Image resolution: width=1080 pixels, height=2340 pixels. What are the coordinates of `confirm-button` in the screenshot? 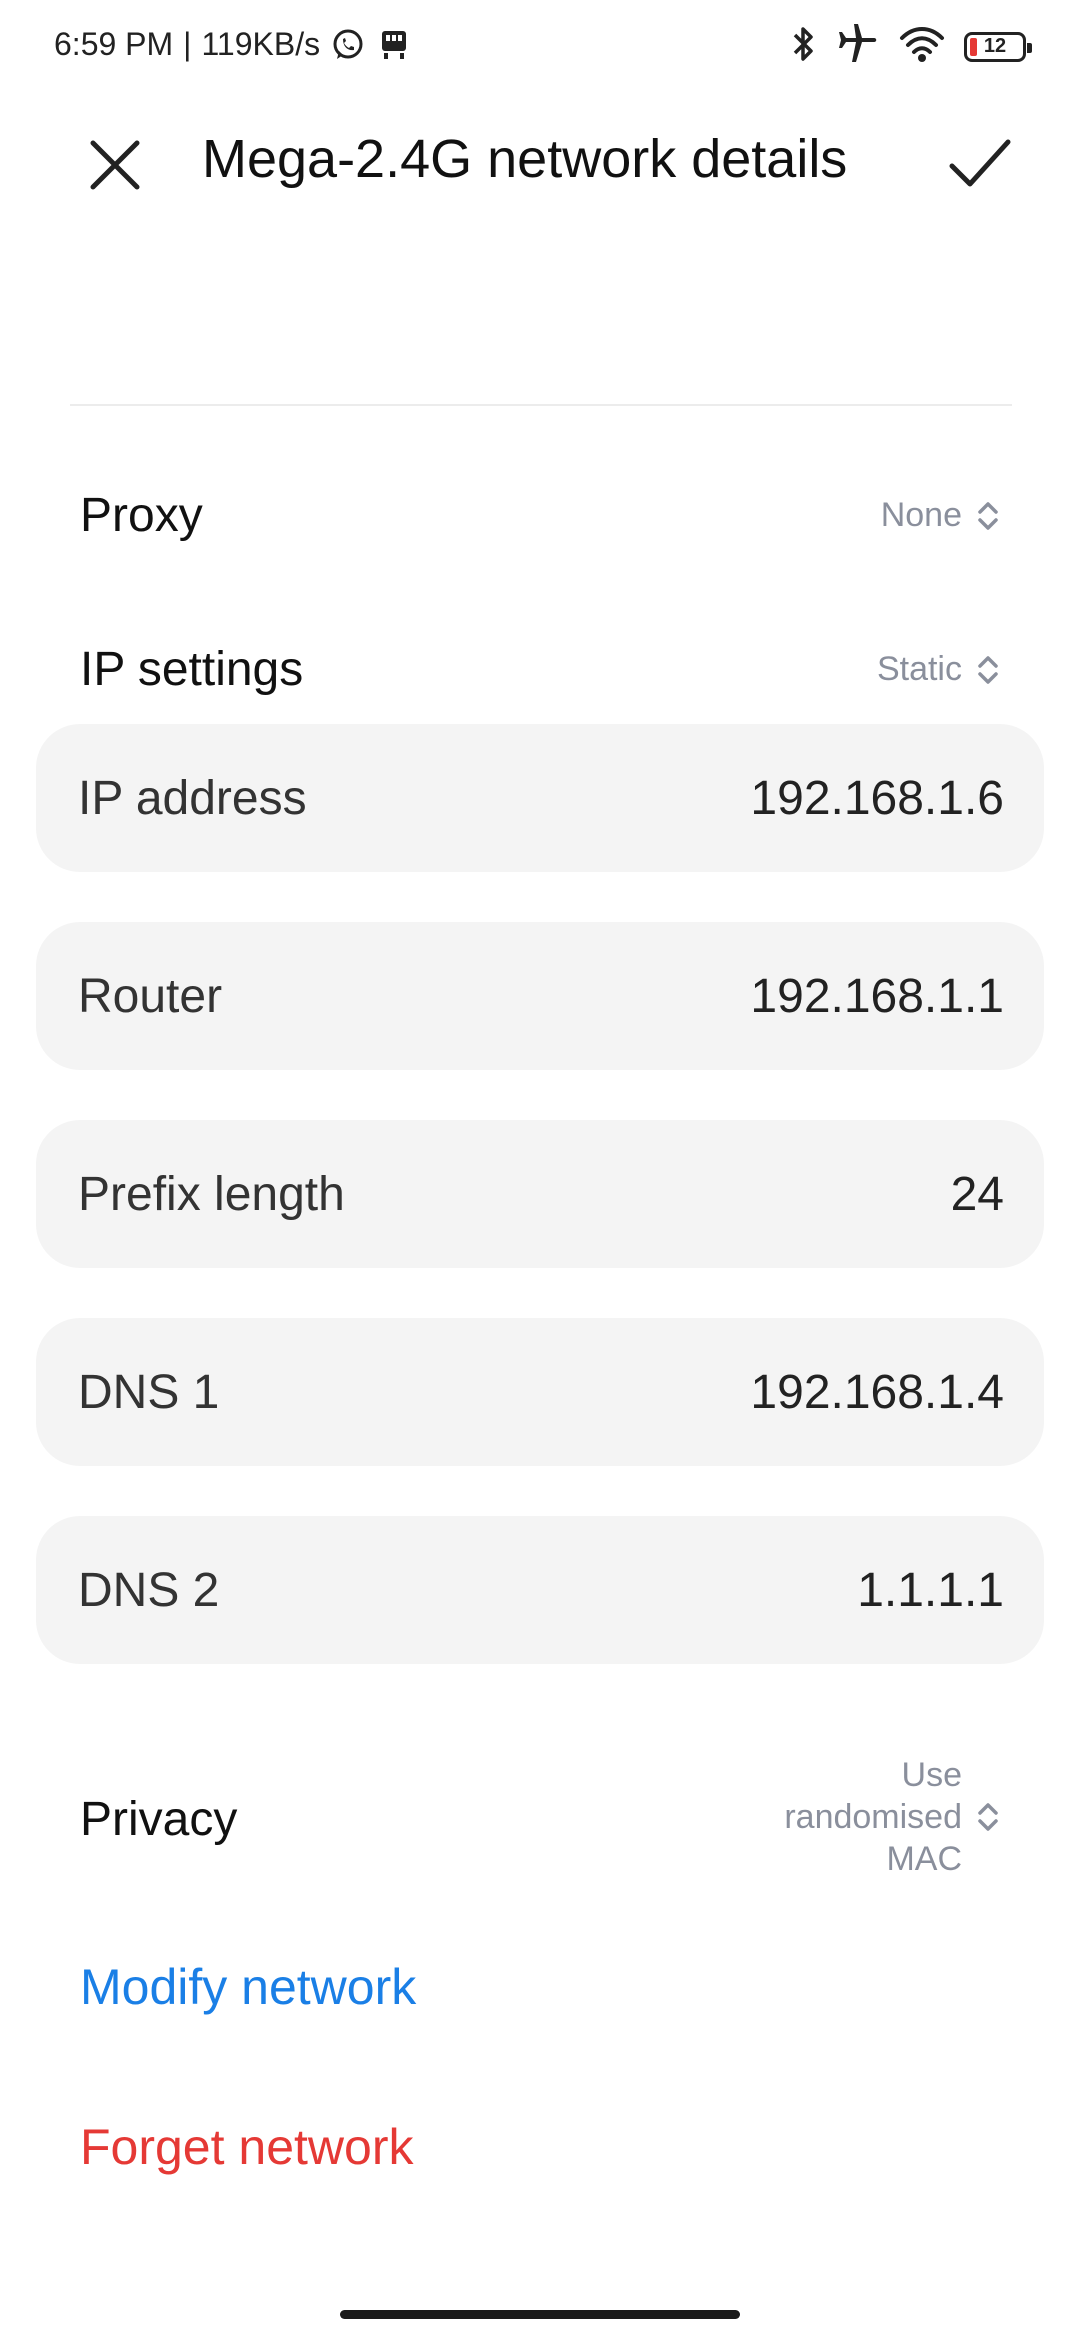 It's located at (980, 164).